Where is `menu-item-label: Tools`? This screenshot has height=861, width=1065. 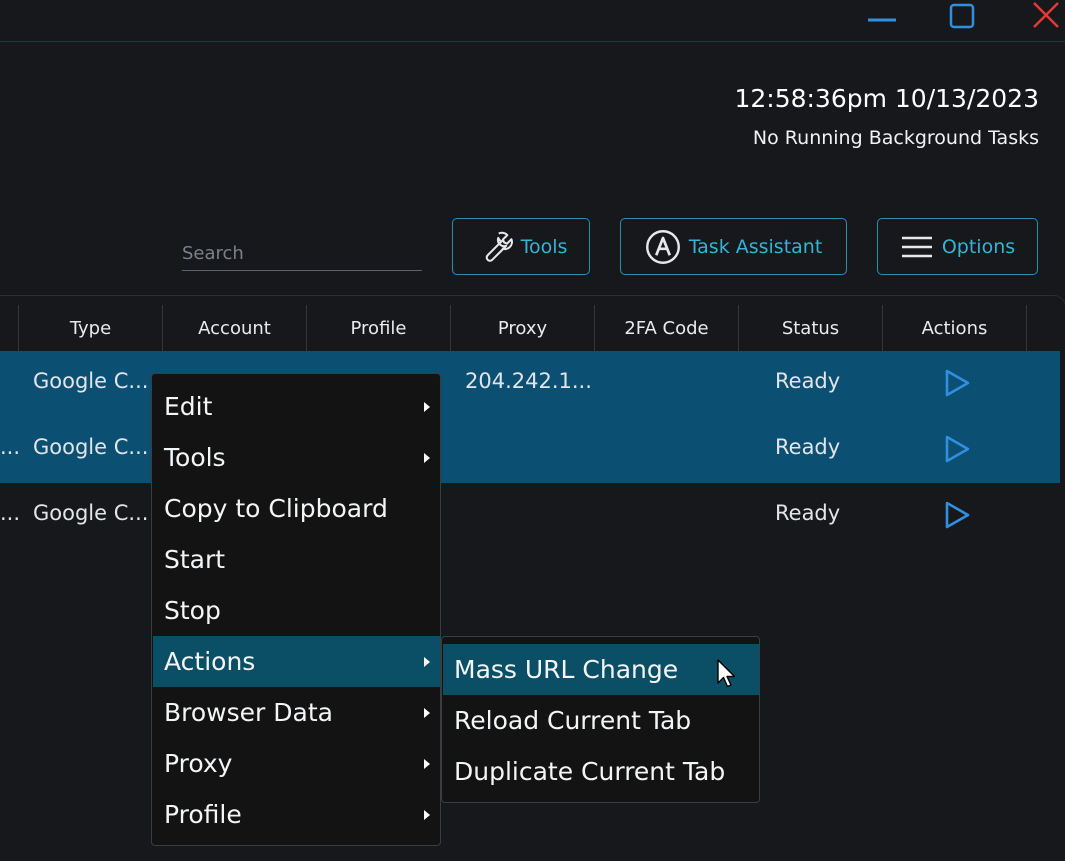
menu-item-label: Tools is located at coordinates (195, 457).